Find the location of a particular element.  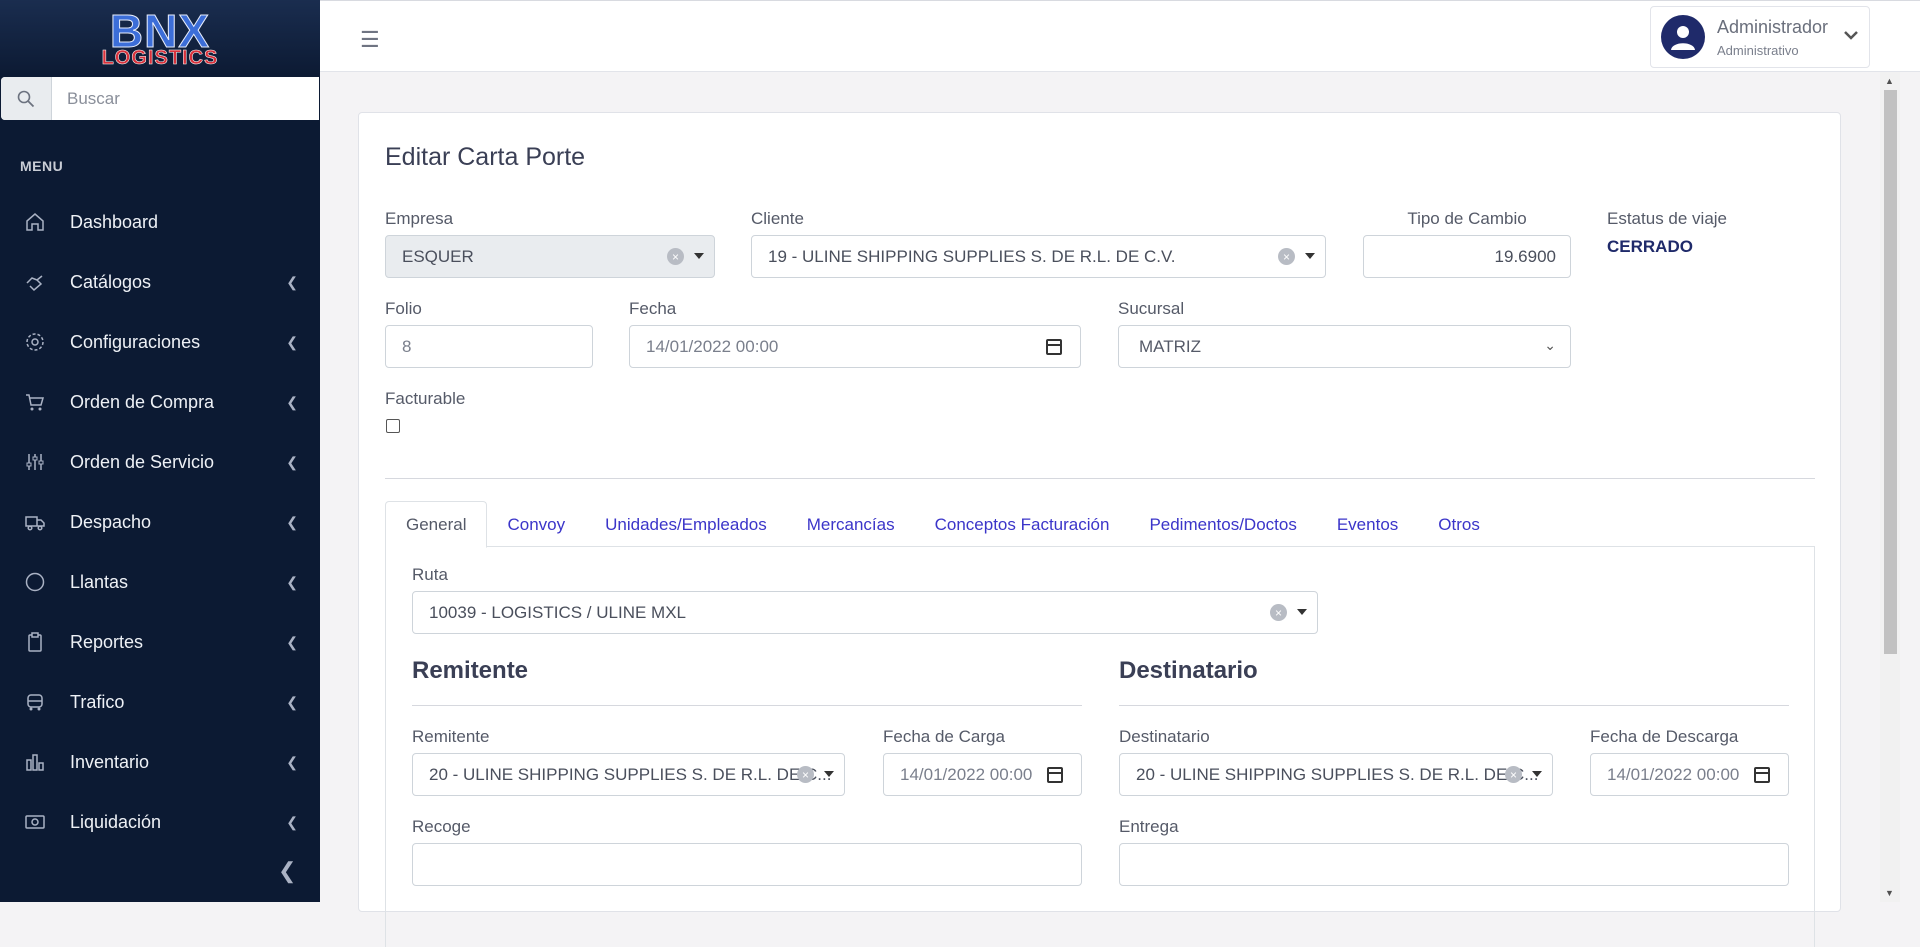

sidebar-item-configuraciones: Configuraciones ❮ is located at coordinates (160, 342).